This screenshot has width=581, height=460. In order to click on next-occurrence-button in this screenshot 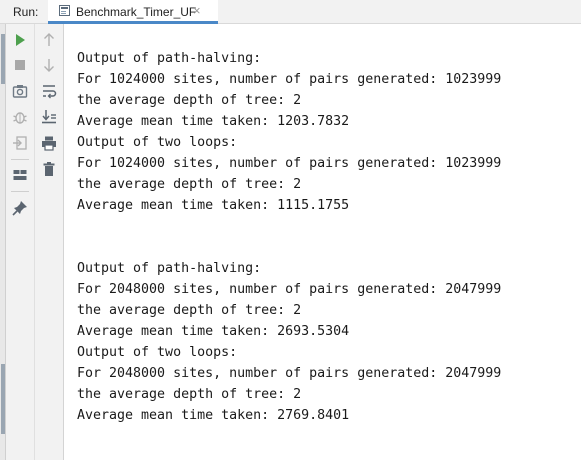, I will do `click(49, 65)`.